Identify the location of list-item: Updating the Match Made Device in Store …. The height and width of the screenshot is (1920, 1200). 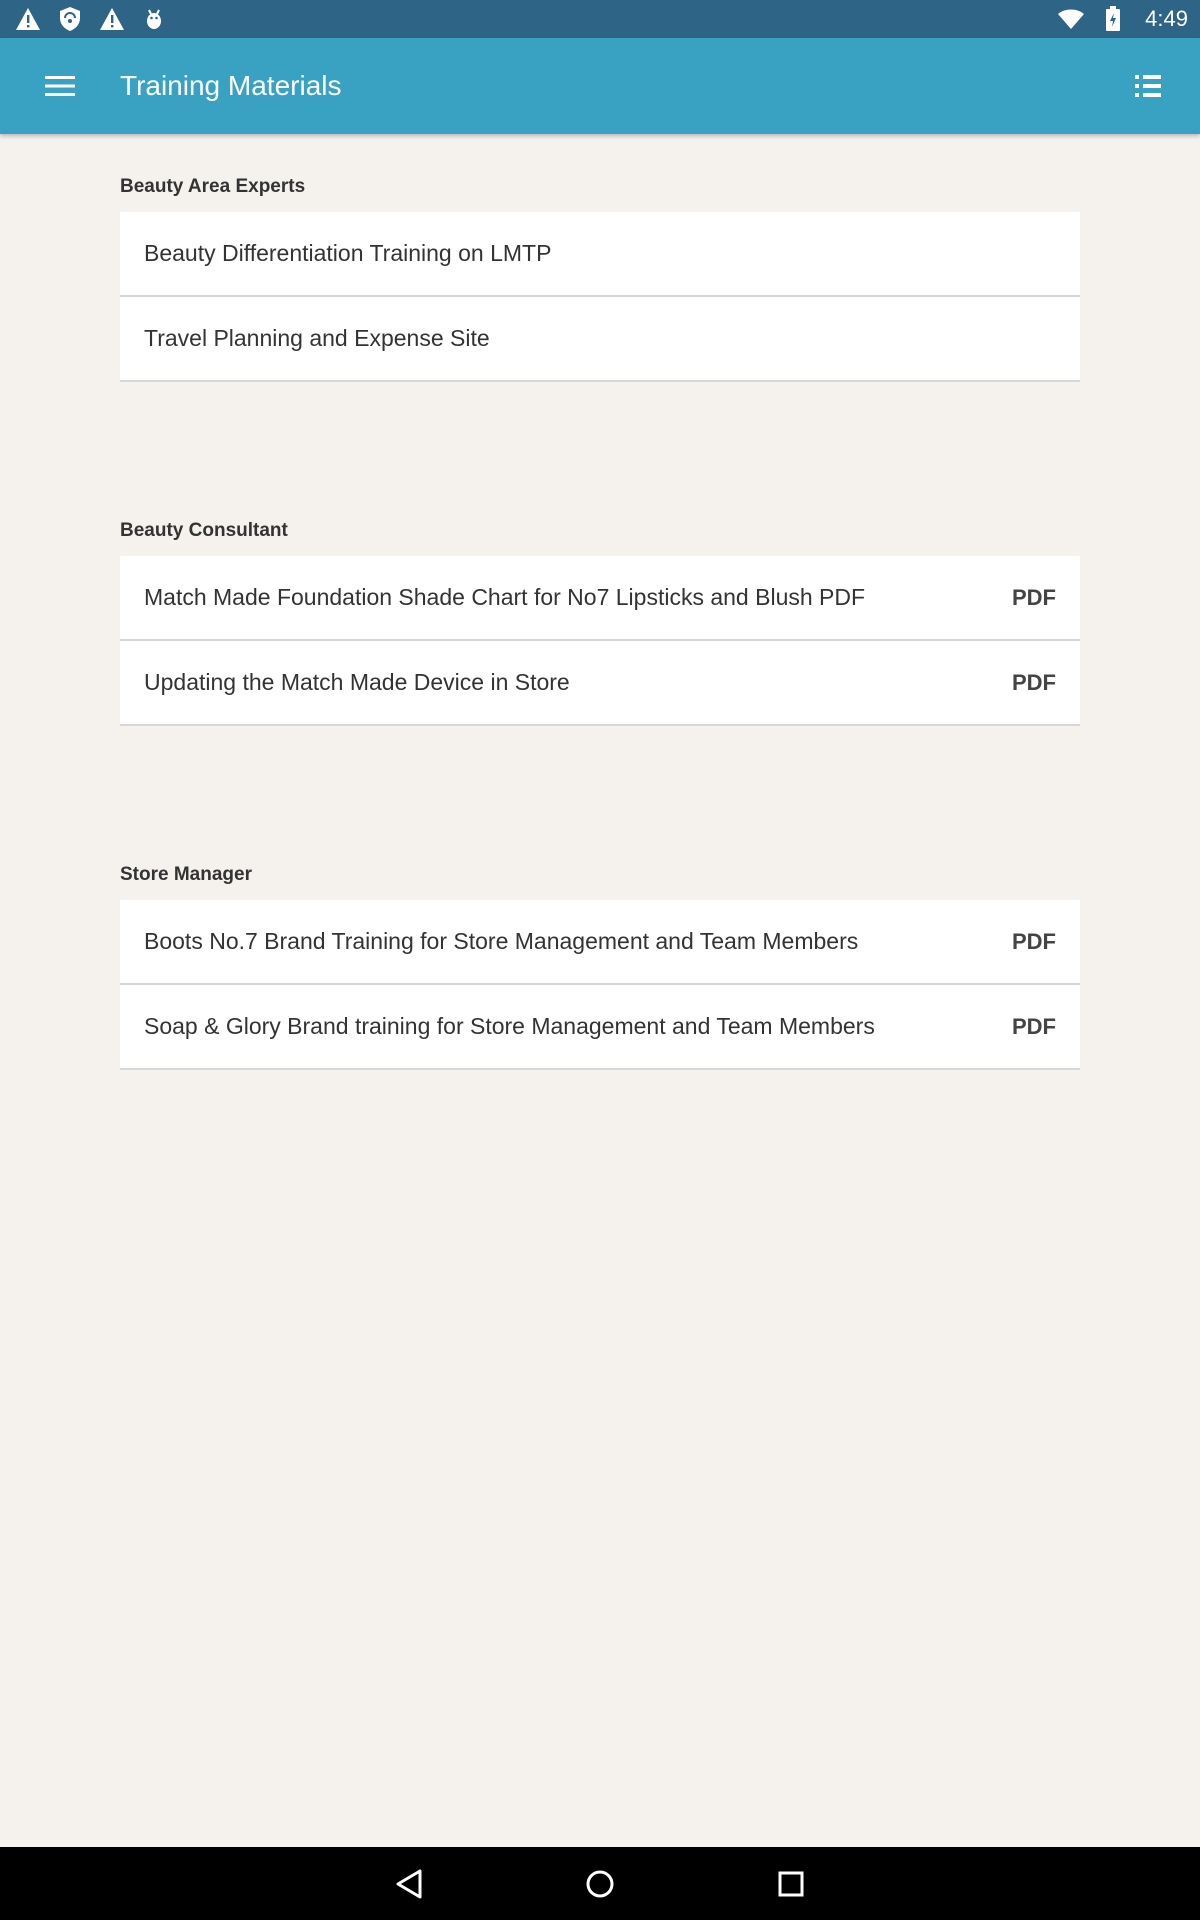
(600, 683).